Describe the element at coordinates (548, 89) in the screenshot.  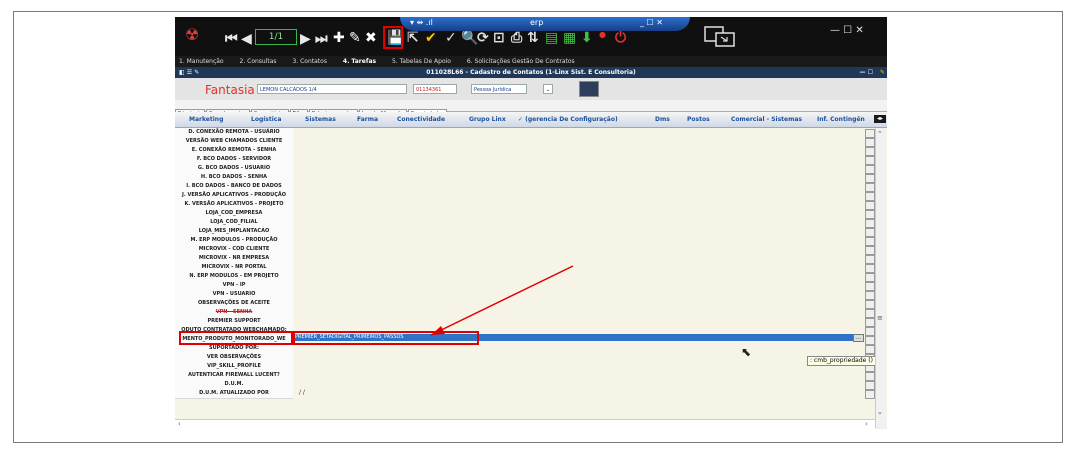
I see `person-type-dropdown-icon: ⌄` at that location.